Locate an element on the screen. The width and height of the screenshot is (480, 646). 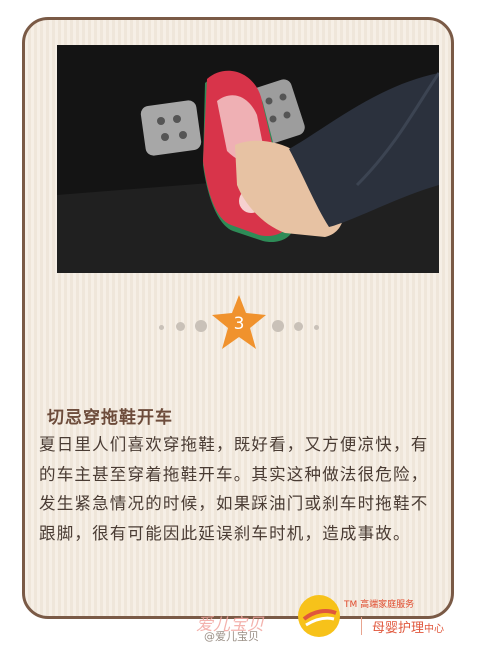
brand-name-suffix: 中心 is located at coordinates (434, 629).